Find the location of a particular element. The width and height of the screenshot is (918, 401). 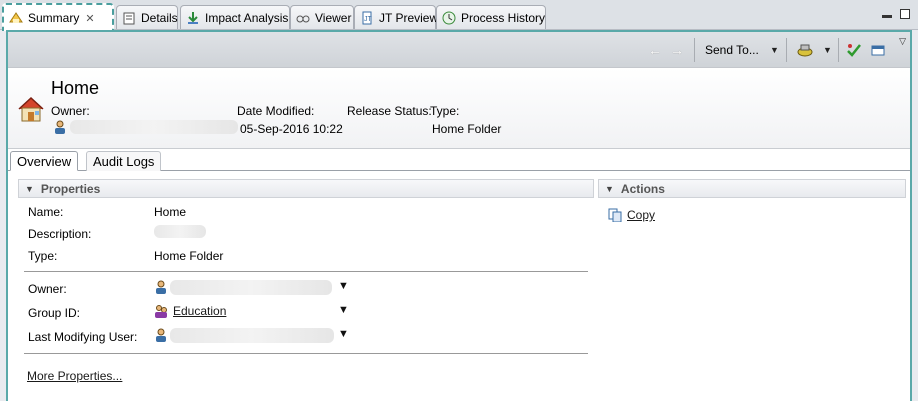

copy-action: Copy is located at coordinates (631, 215).